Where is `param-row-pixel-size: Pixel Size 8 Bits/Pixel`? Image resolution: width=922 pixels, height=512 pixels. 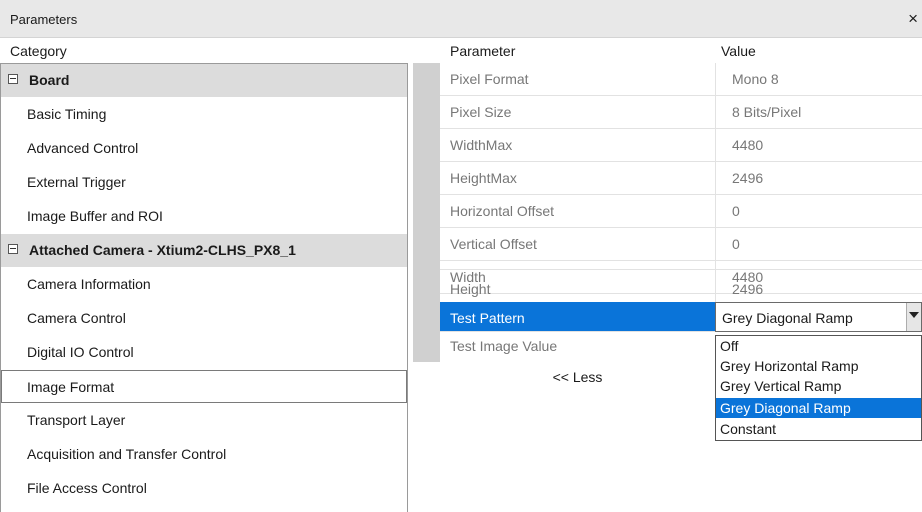 param-row-pixel-size: Pixel Size 8 Bits/Pixel is located at coordinates (681, 112).